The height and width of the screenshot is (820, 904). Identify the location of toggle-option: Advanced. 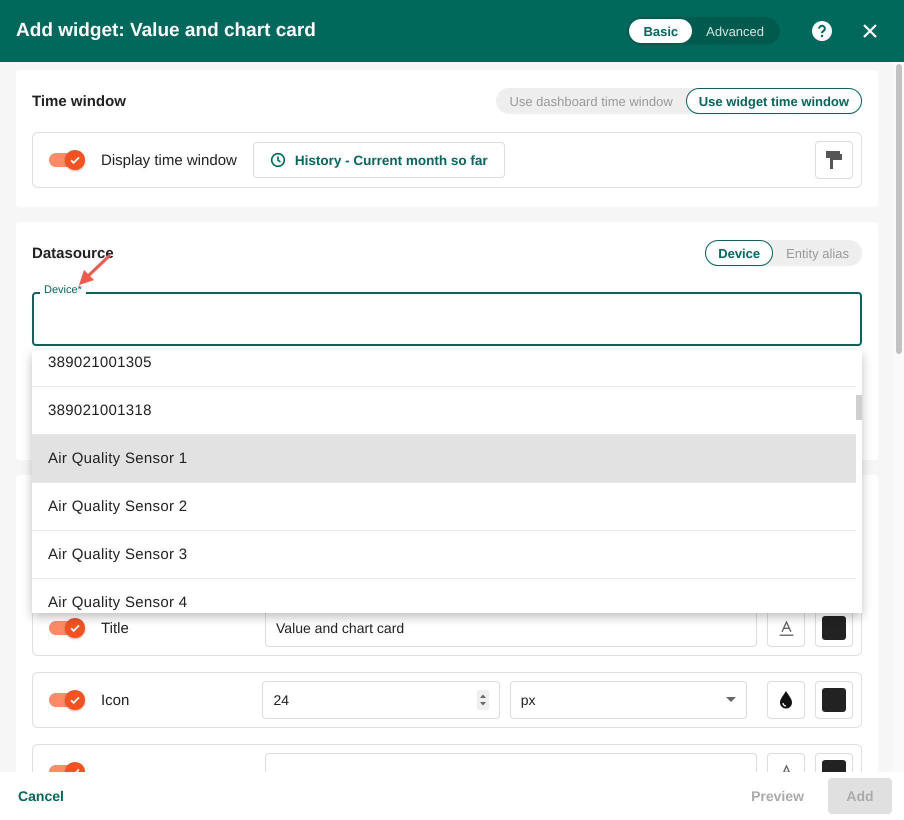
(735, 31).